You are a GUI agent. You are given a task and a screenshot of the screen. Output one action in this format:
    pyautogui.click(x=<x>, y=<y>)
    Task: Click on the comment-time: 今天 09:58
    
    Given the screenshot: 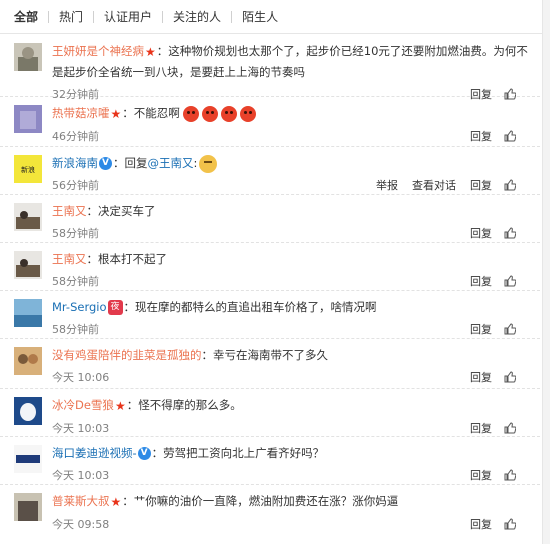 What is the action you would take?
    pyautogui.click(x=81, y=524)
    